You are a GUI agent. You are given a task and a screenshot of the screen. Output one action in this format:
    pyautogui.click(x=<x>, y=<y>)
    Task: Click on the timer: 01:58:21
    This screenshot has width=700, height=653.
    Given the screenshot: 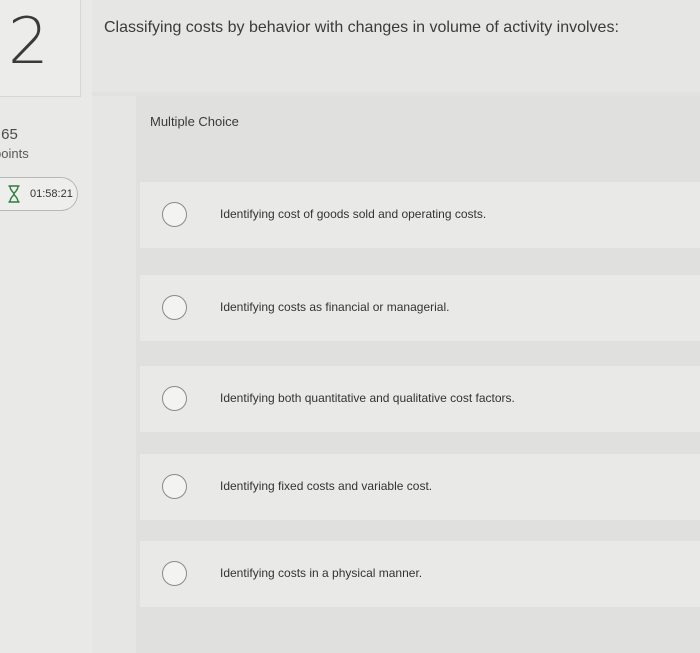 What is the action you would take?
    pyautogui.click(x=39, y=194)
    